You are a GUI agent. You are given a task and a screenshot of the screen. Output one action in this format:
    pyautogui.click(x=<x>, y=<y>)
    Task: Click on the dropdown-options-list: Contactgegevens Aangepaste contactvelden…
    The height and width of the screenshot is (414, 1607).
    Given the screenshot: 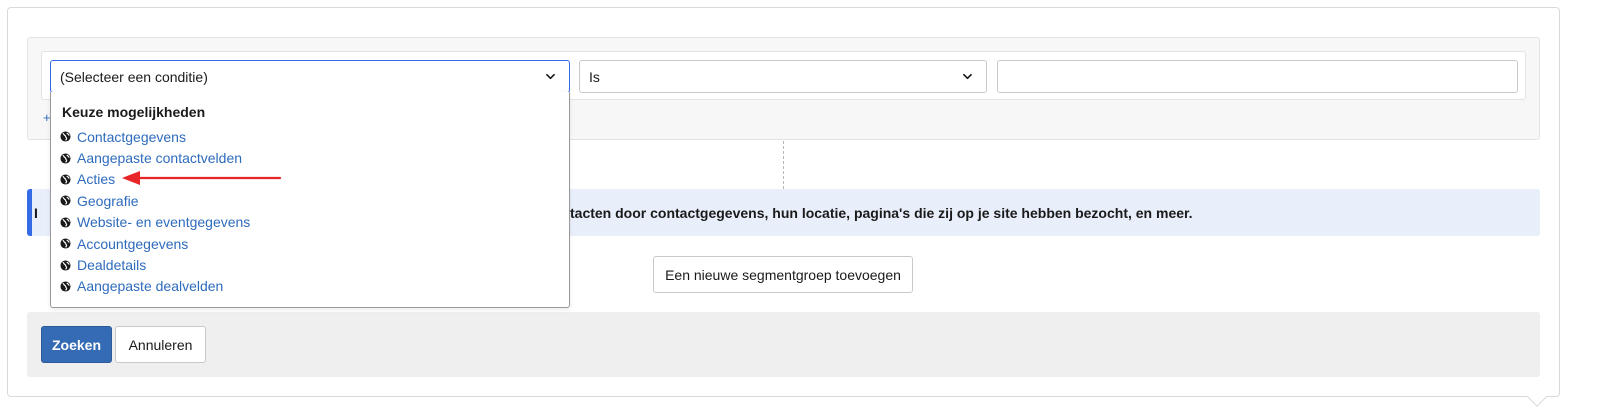 What is the action you would take?
    pyautogui.click(x=155, y=211)
    